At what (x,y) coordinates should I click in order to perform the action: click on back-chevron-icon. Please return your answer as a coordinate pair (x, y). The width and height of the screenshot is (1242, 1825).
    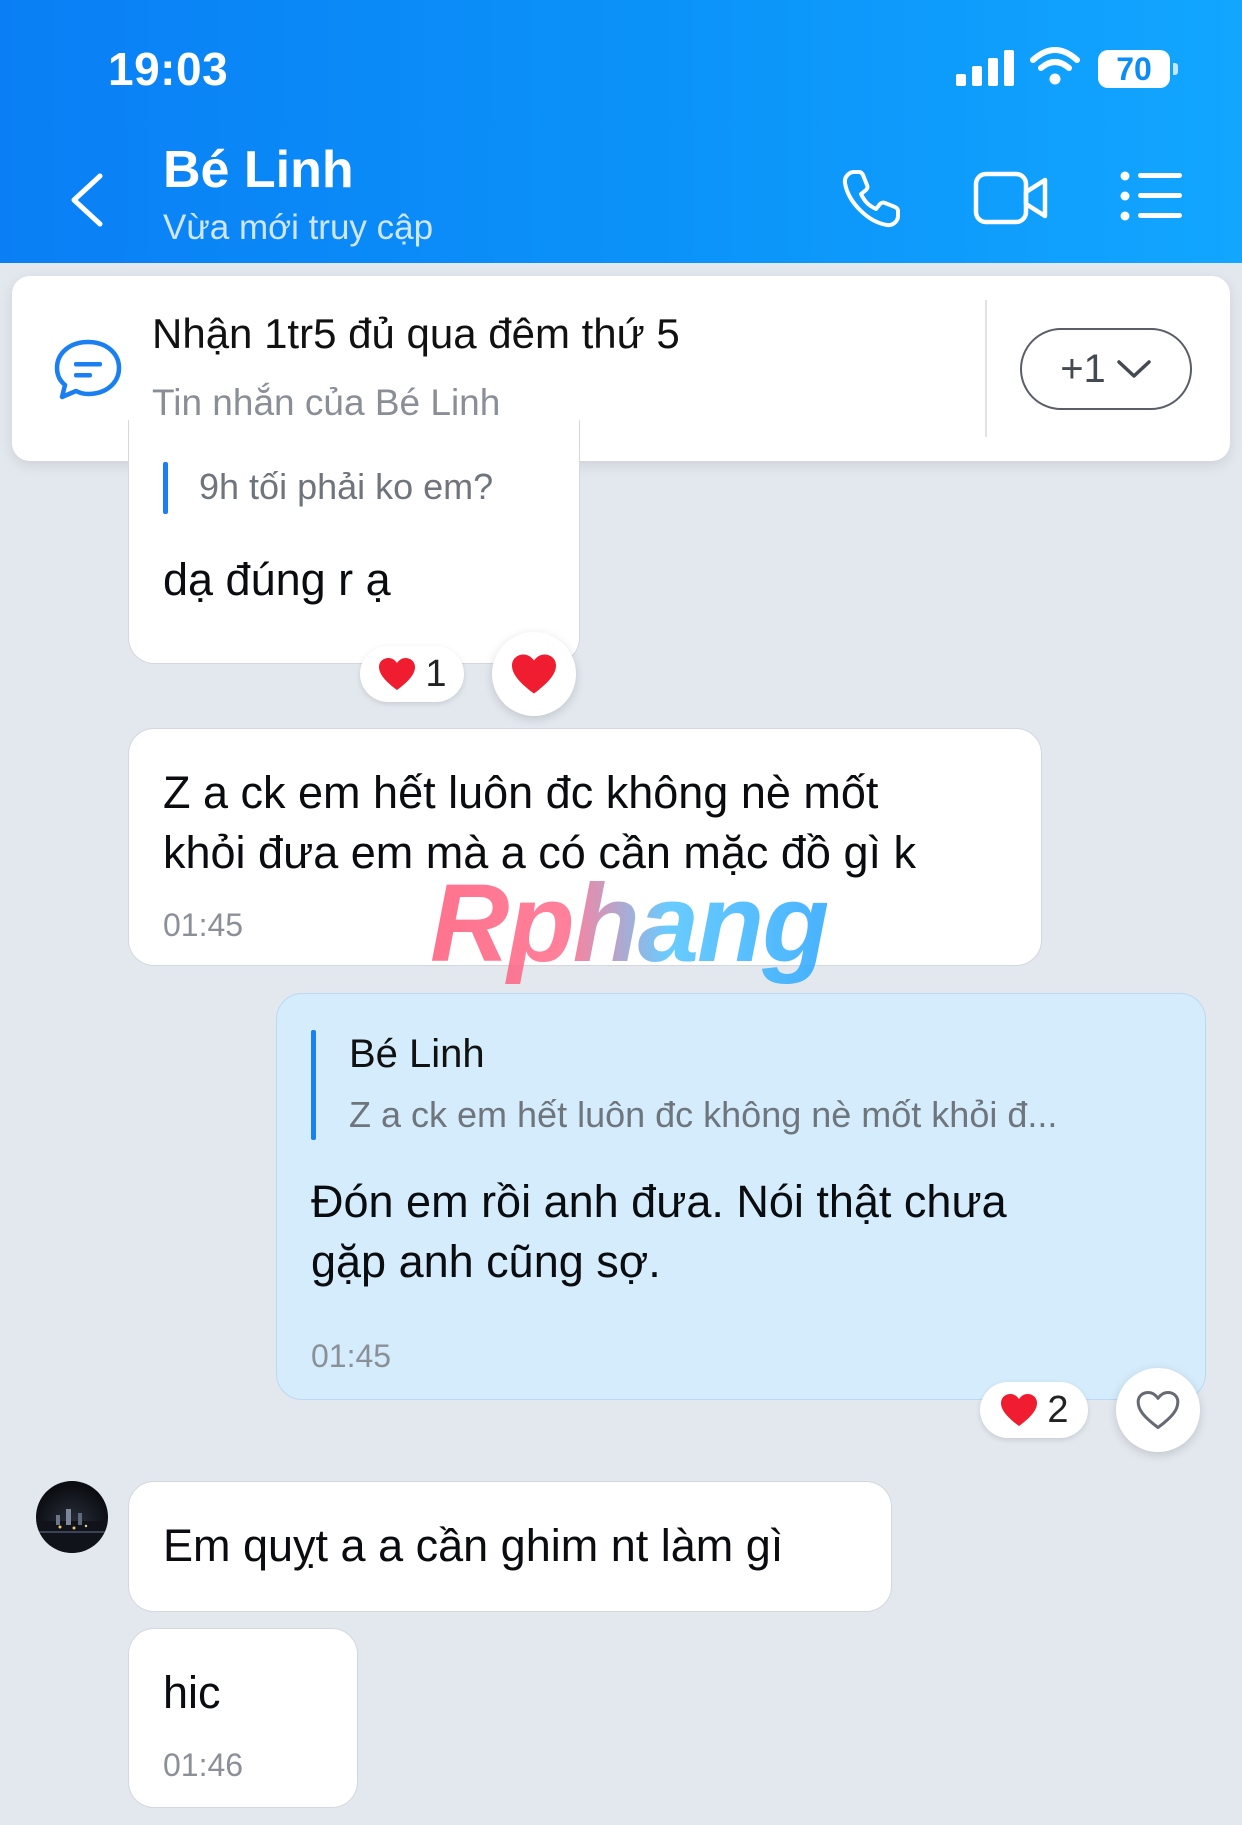
    Looking at the image, I should click on (88, 200).